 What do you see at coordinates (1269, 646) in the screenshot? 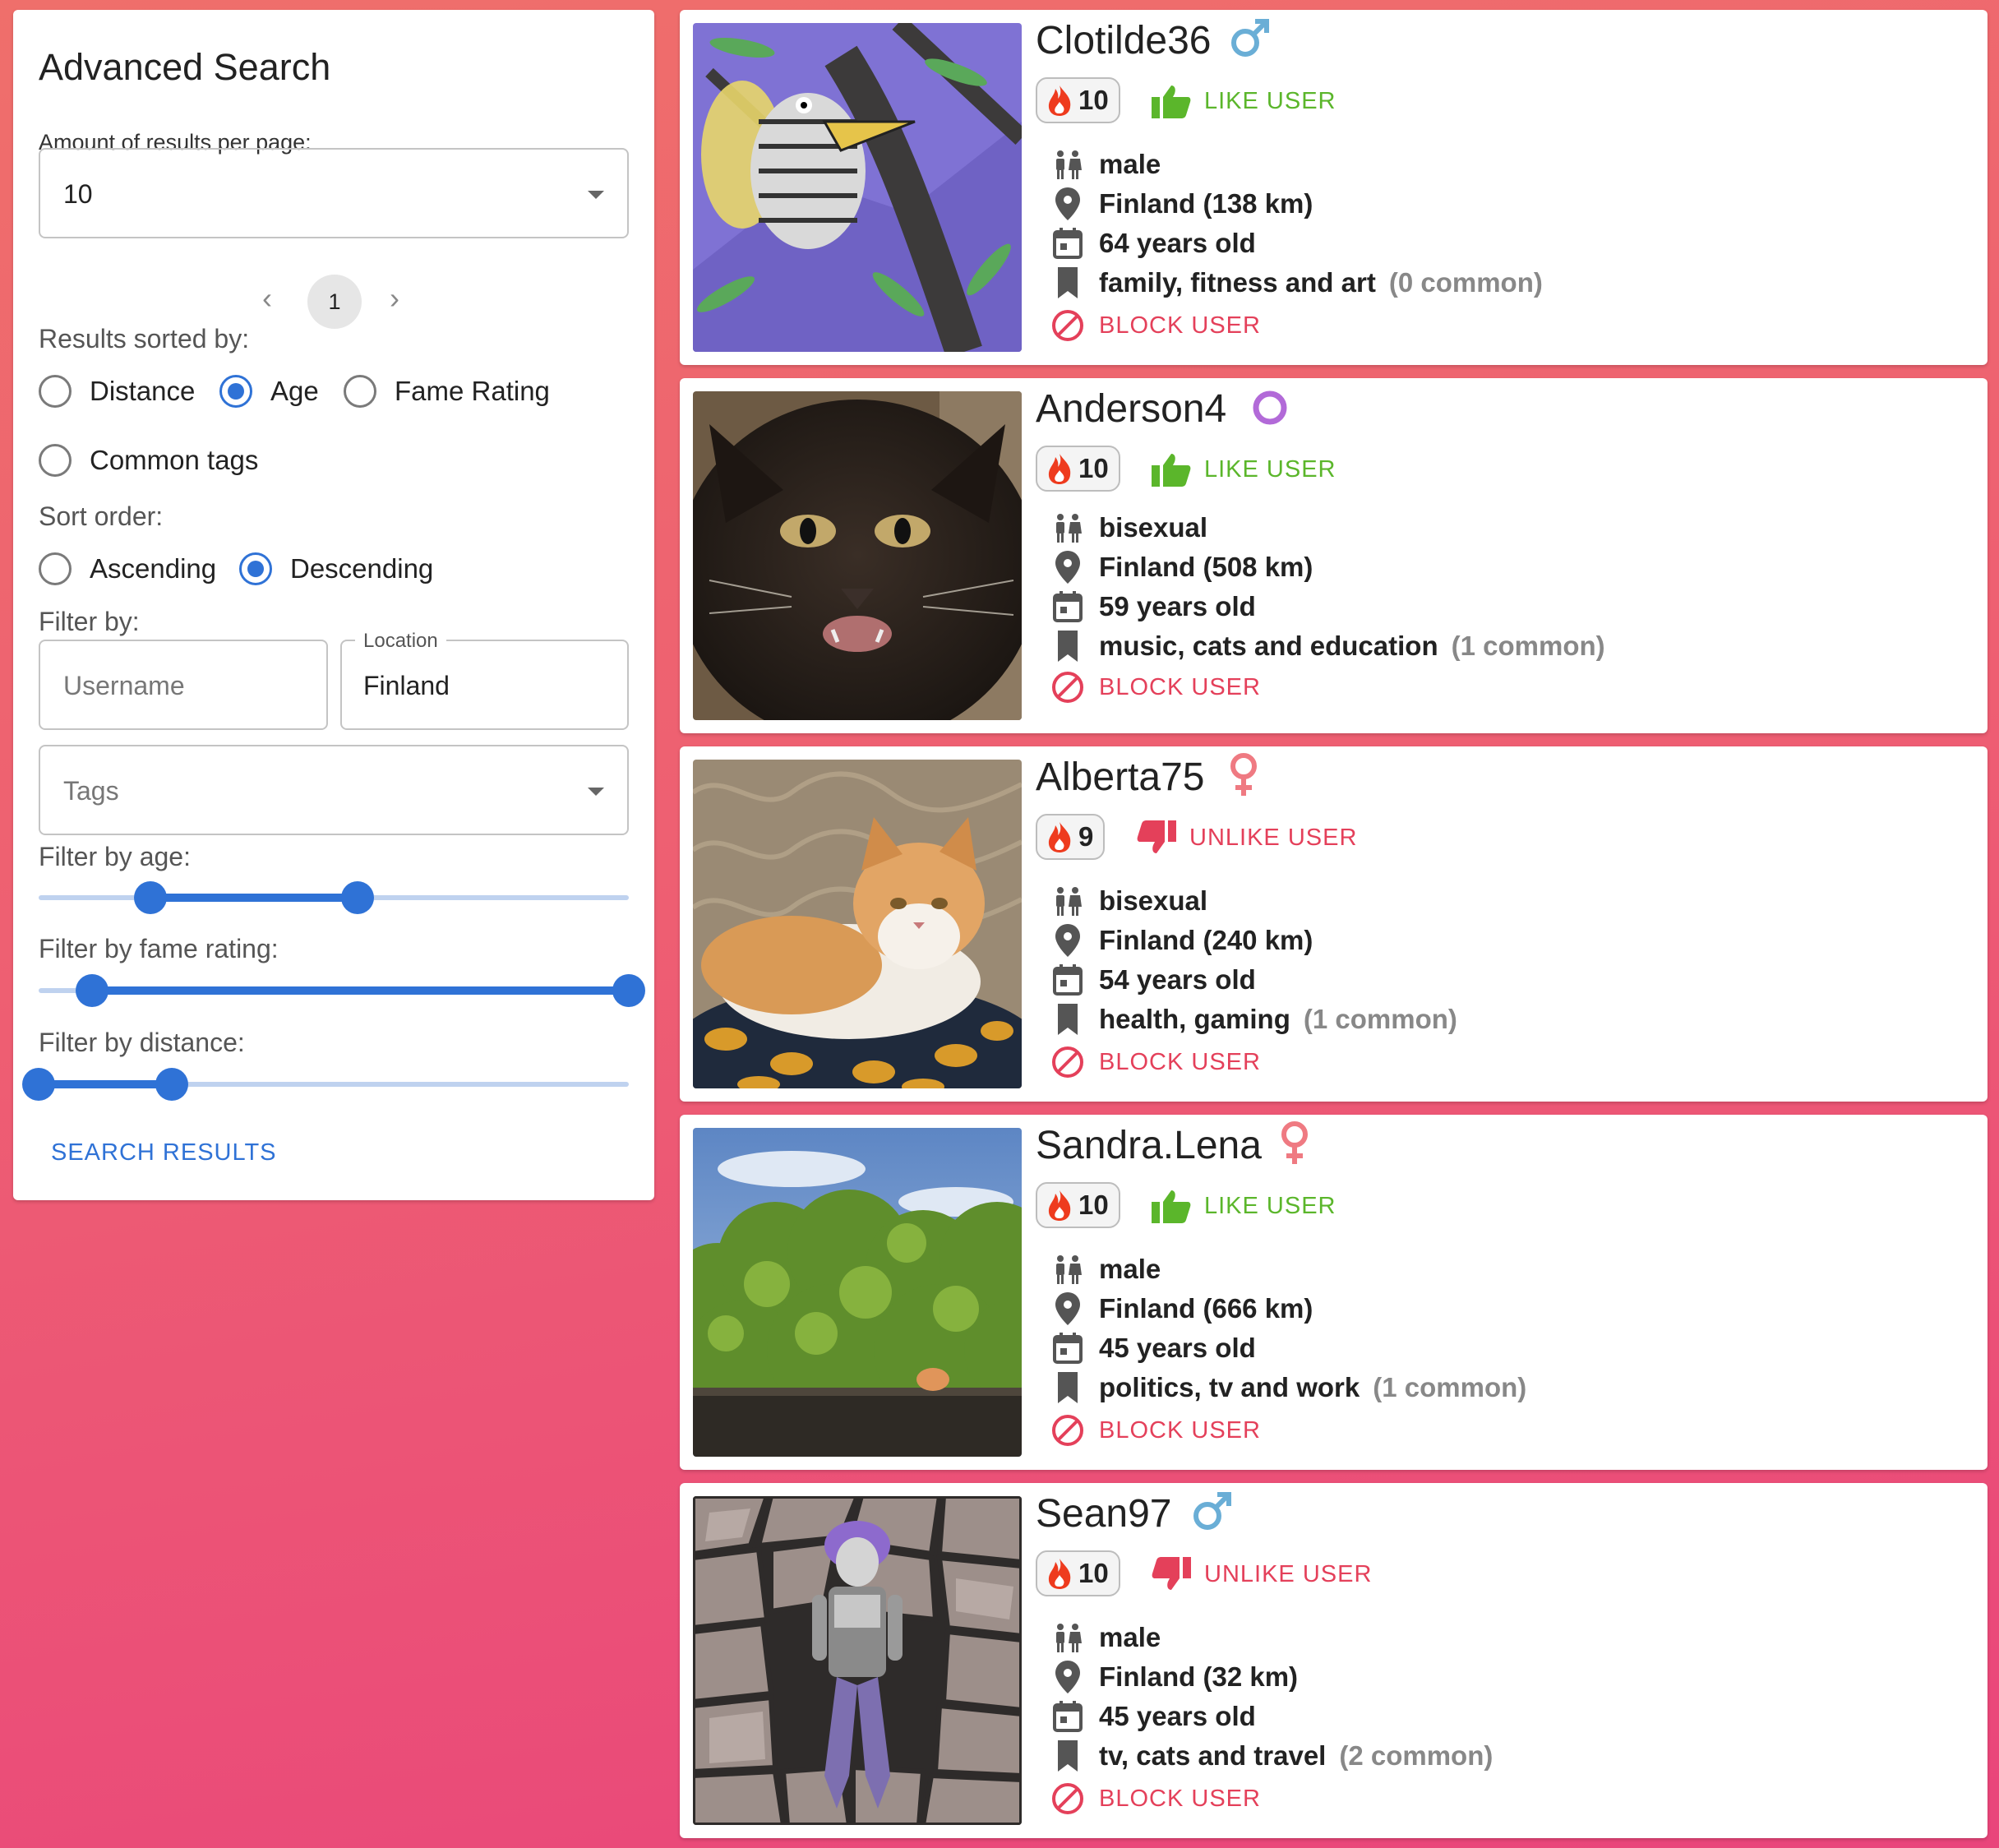
I see `tags-value: music, cats and education` at bounding box center [1269, 646].